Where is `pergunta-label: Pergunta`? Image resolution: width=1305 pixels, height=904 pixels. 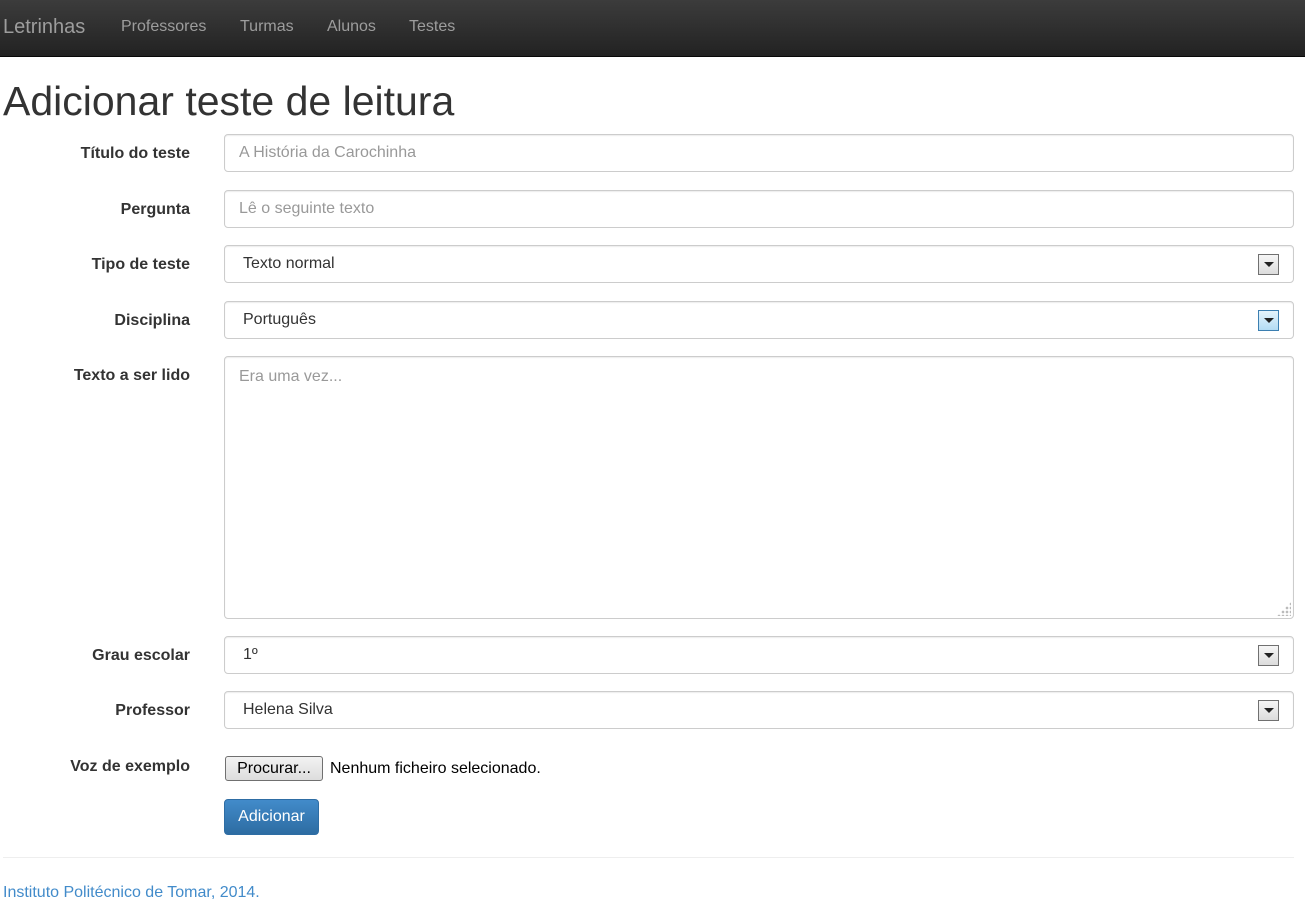
pergunta-label: Pergunta is located at coordinates (155, 209).